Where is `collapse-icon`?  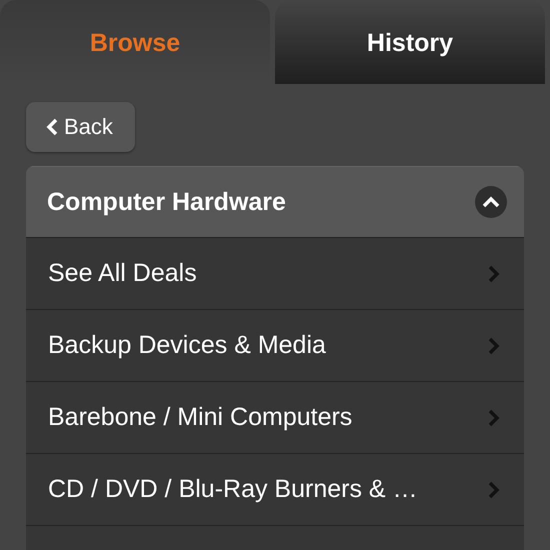
collapse-icon is located at coordinates (491, 202).